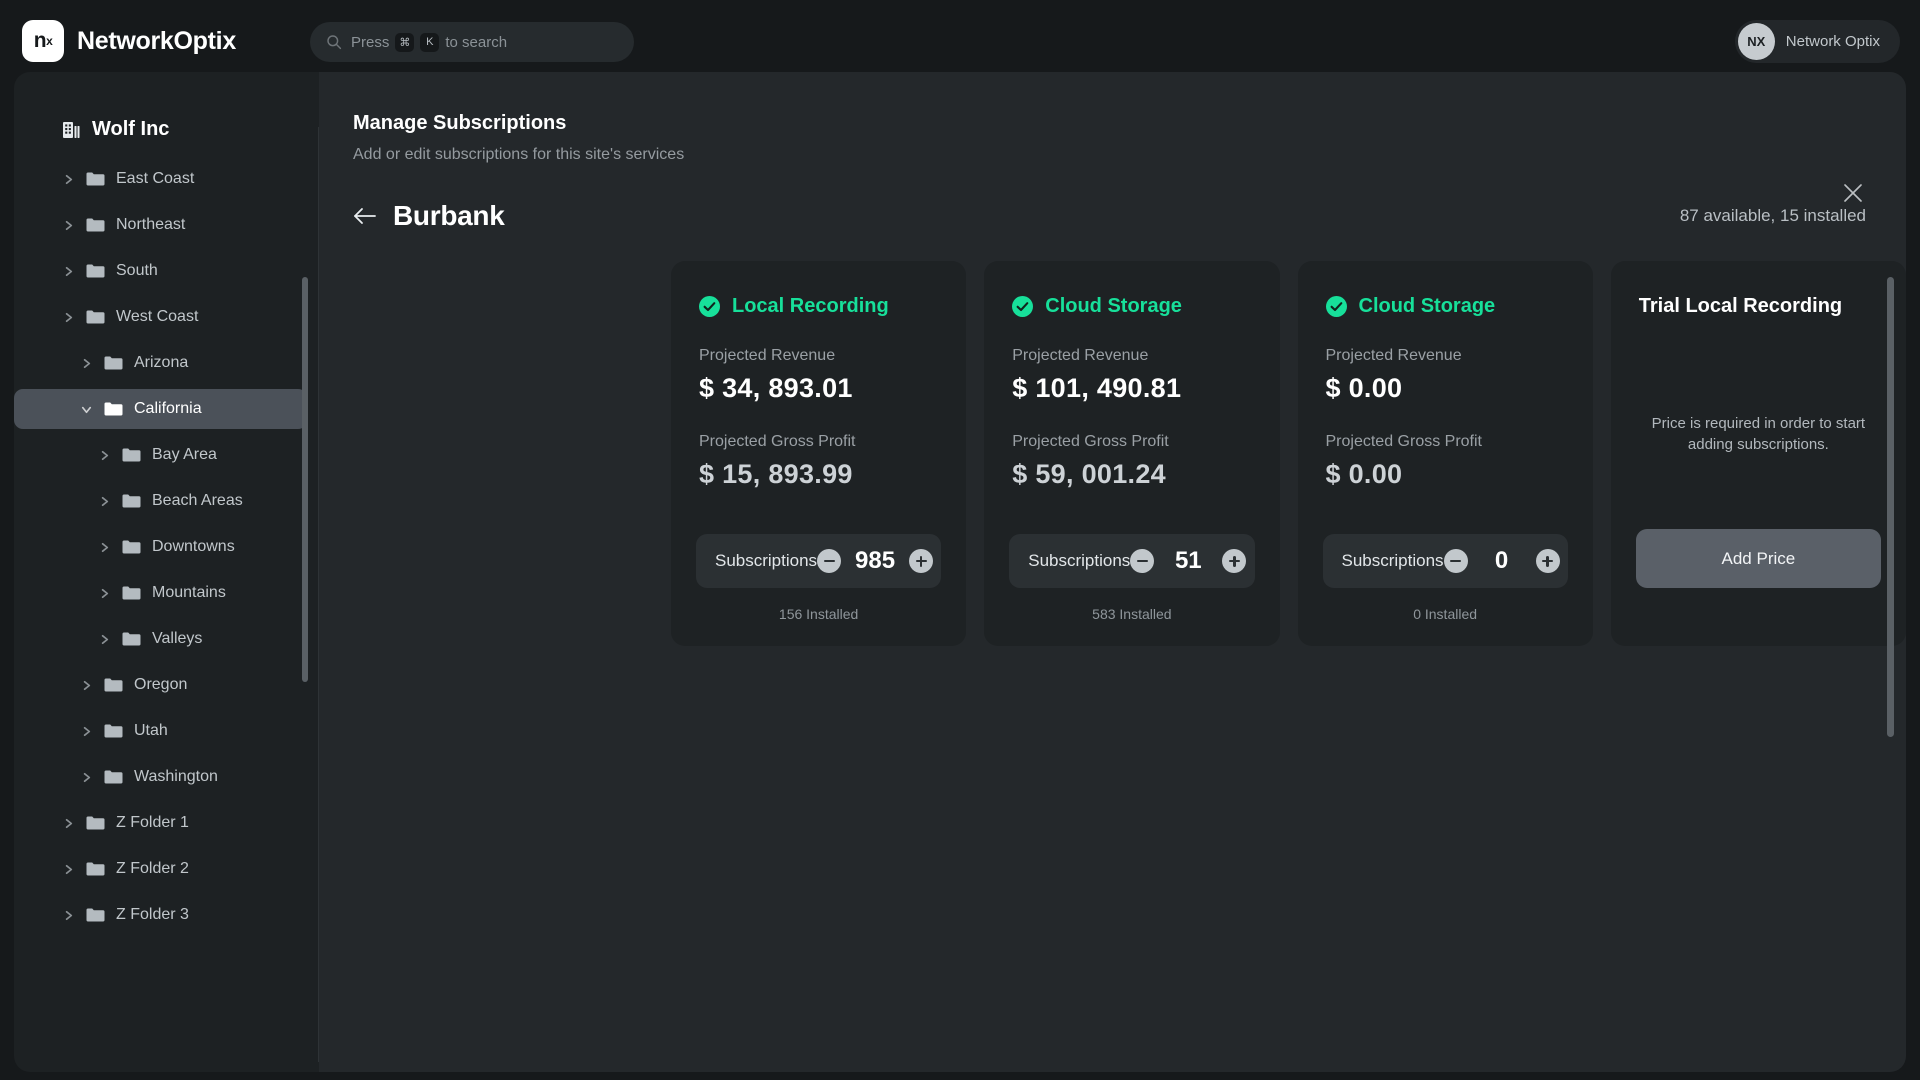 The height and width of the screenshot is (1080, 1920). I want to click on sidebar-item-northeast: Northeast, so click(160, 225).